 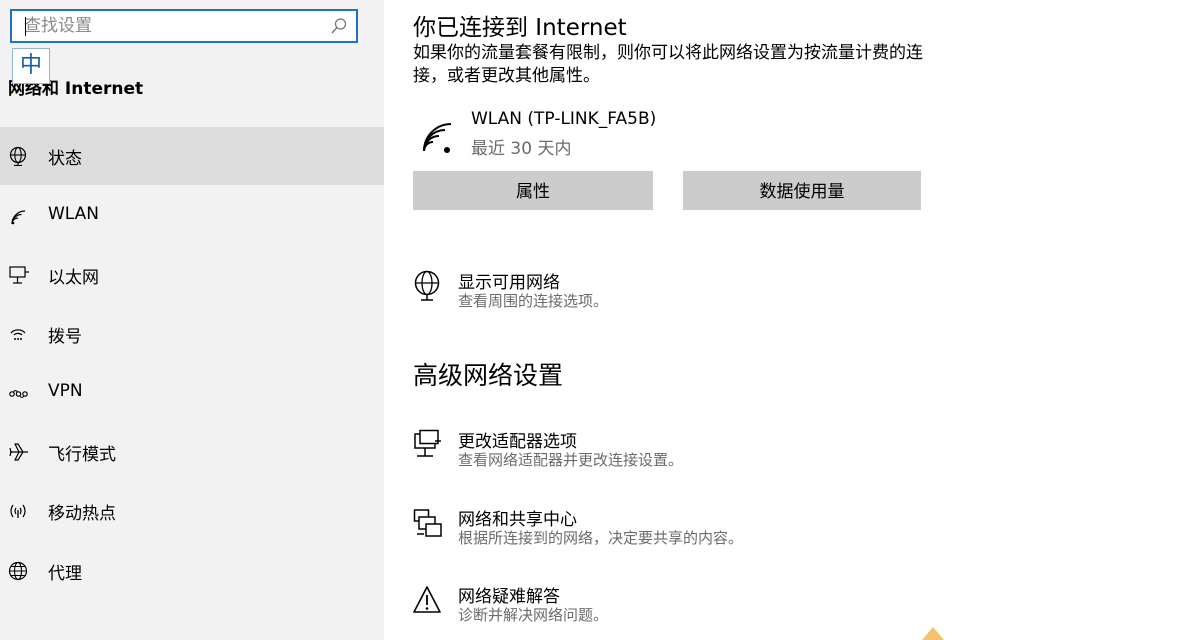 I want to click on dialup-icon, so click(x=18, y=334).